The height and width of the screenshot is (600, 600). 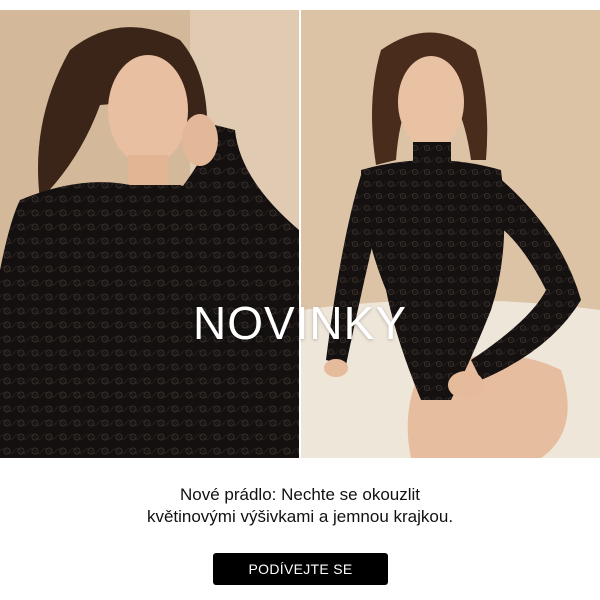 What do you see at coordinates (300, 516) in the screenshot?
I see `tagline-line-2: květinovými výšivkami a jemnou krajkou.` at bounding box center [300, 516].